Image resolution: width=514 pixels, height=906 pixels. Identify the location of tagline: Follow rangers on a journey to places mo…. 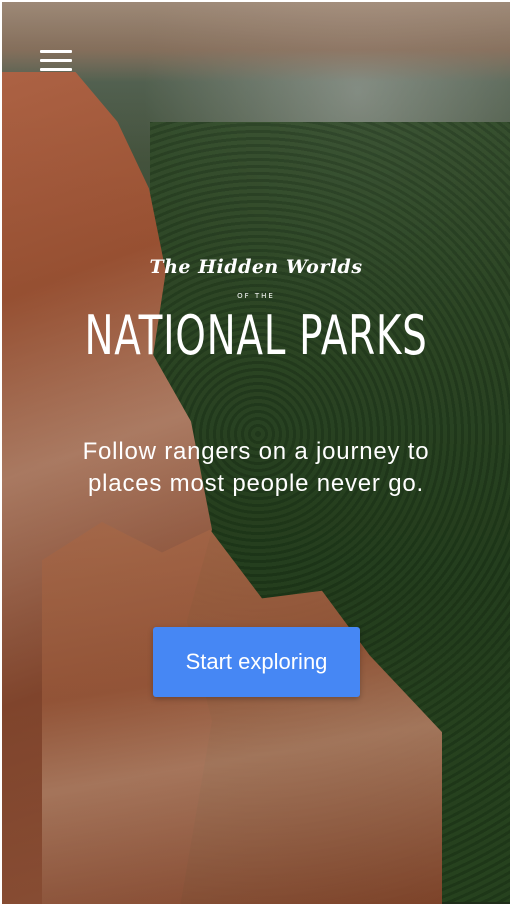
(256, 467).